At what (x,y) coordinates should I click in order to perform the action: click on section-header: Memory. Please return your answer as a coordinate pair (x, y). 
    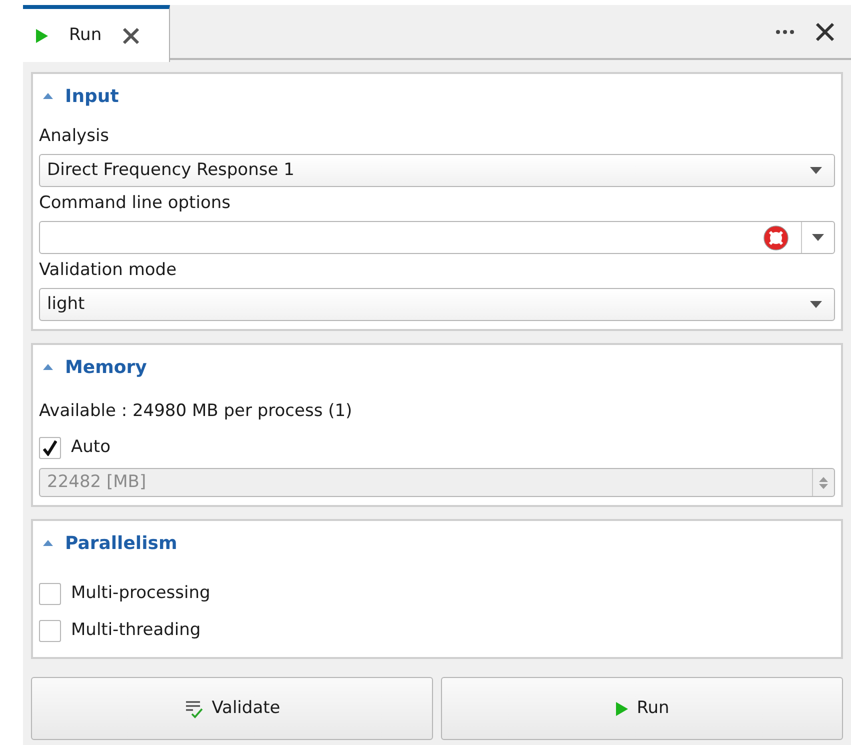
    Looking at the image, I should click on (437, 367).